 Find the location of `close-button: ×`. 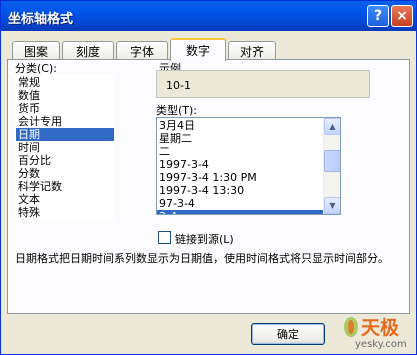

close-button: × is located at coordinates (402, 16).